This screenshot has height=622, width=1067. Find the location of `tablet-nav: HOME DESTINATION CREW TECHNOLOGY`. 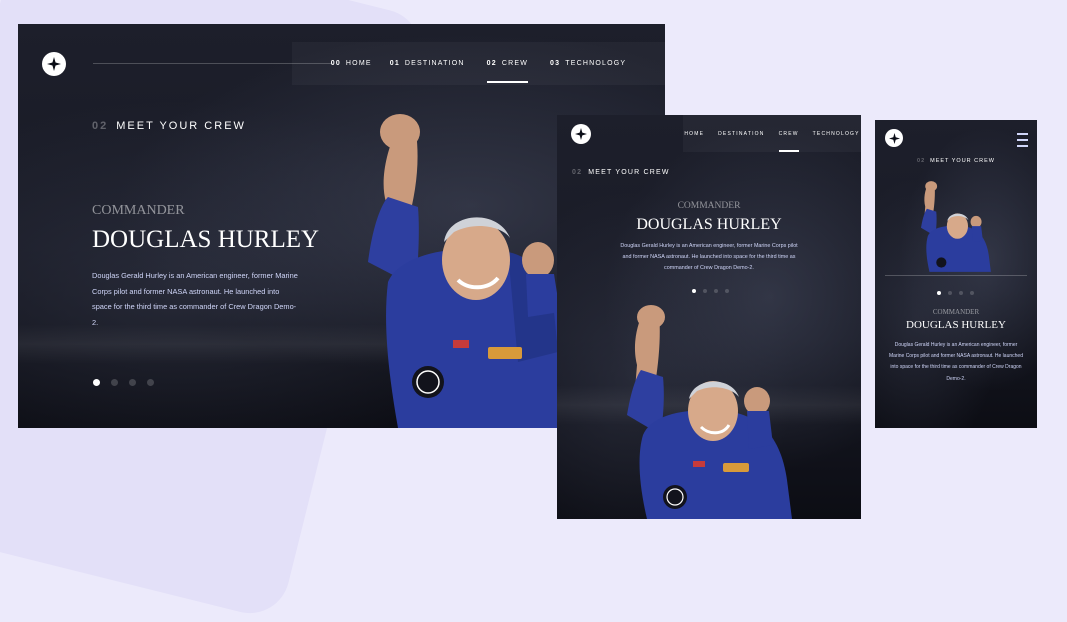

tablet-nav: HOME DESTINATION CREW TECHNOLOGY is located at coordinates (772, 133).